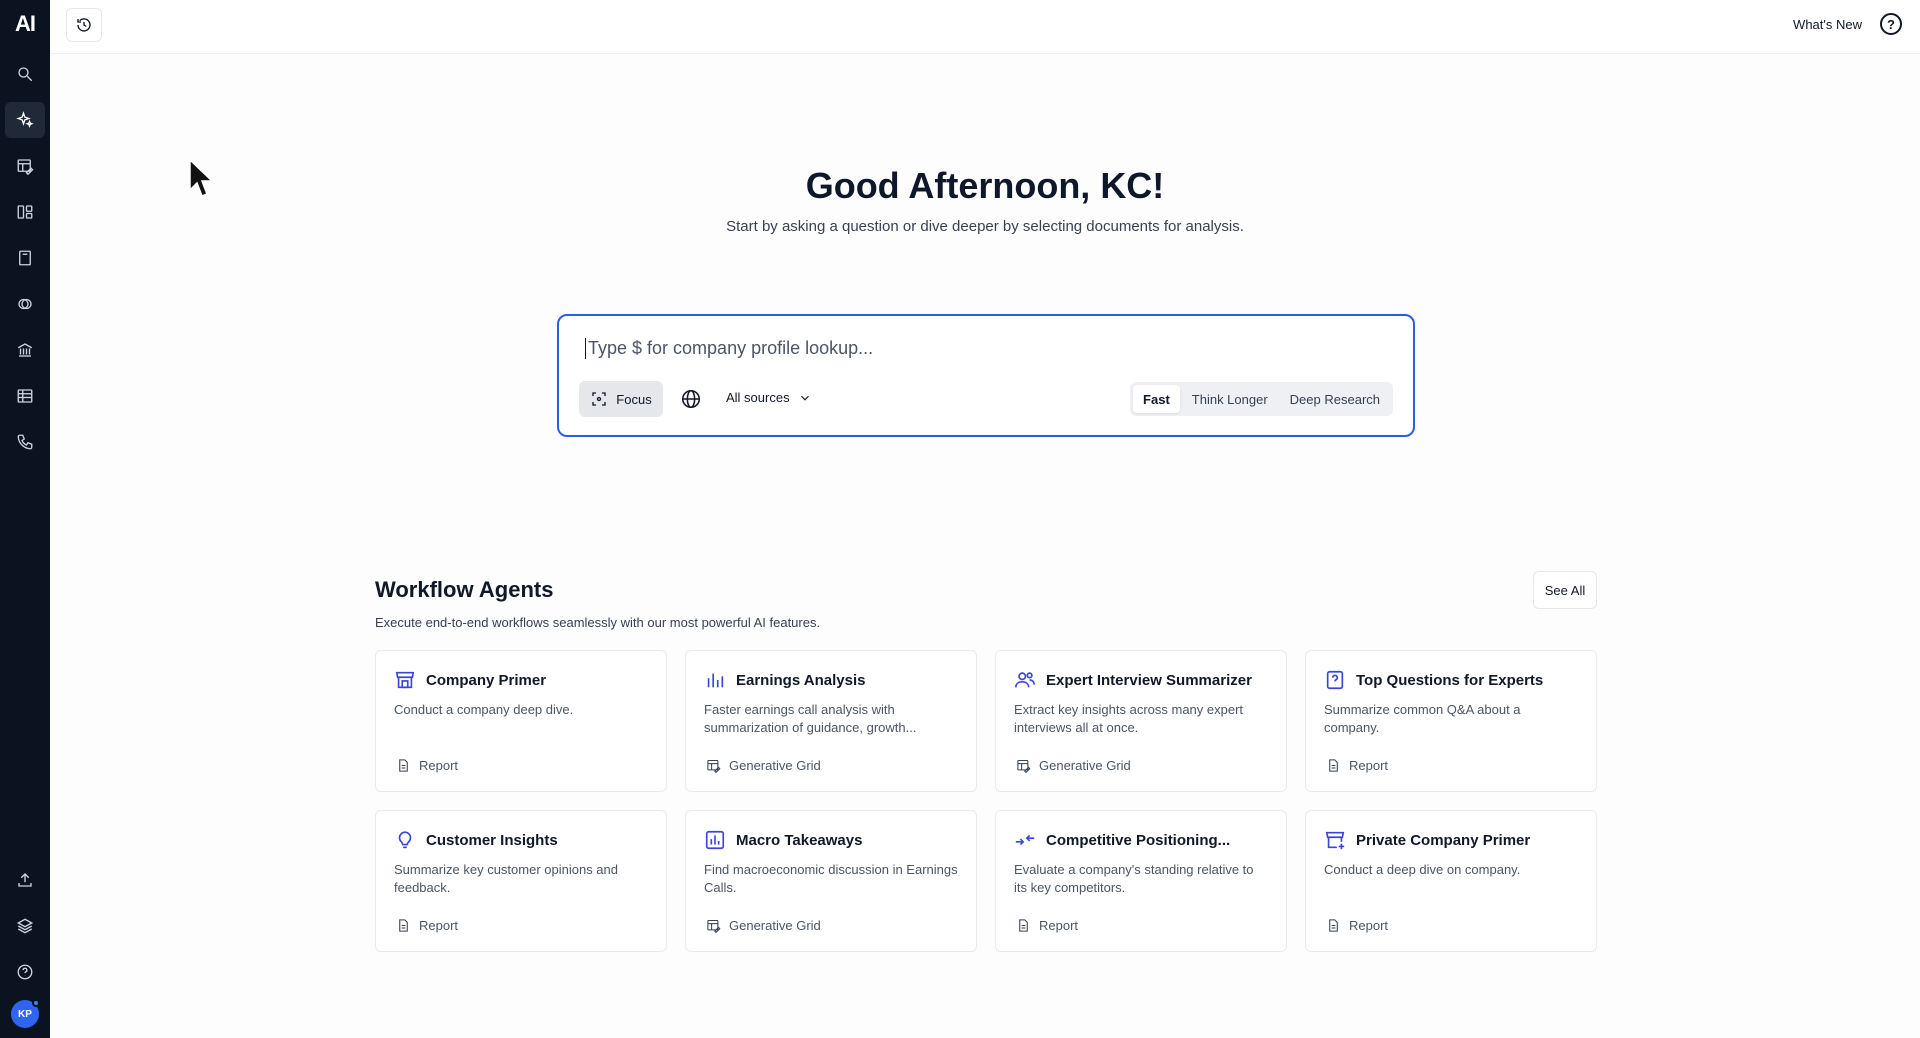 This screenshot has height=1038, width=1920. What do you see at coordinates (25, 519) in the screenshot?
I see `sidebar: AI KP` at bounding box center [25, 519].